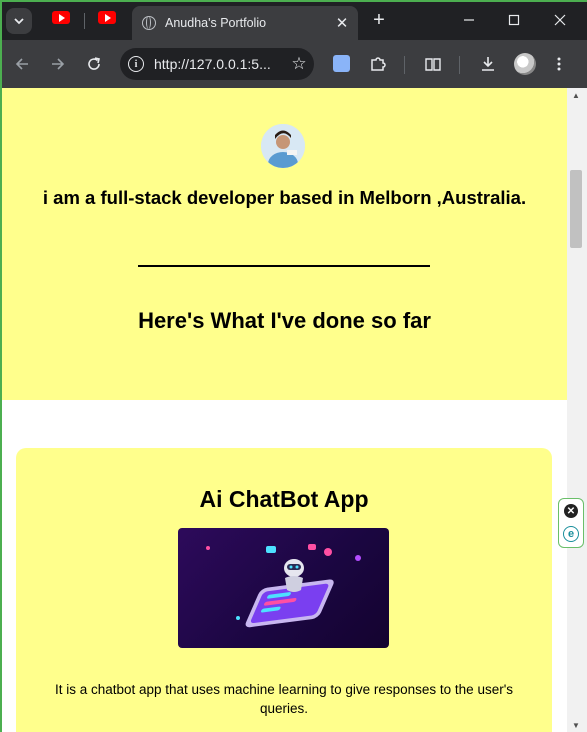  I want to click on more-vertical-icon, so click(559, 64).